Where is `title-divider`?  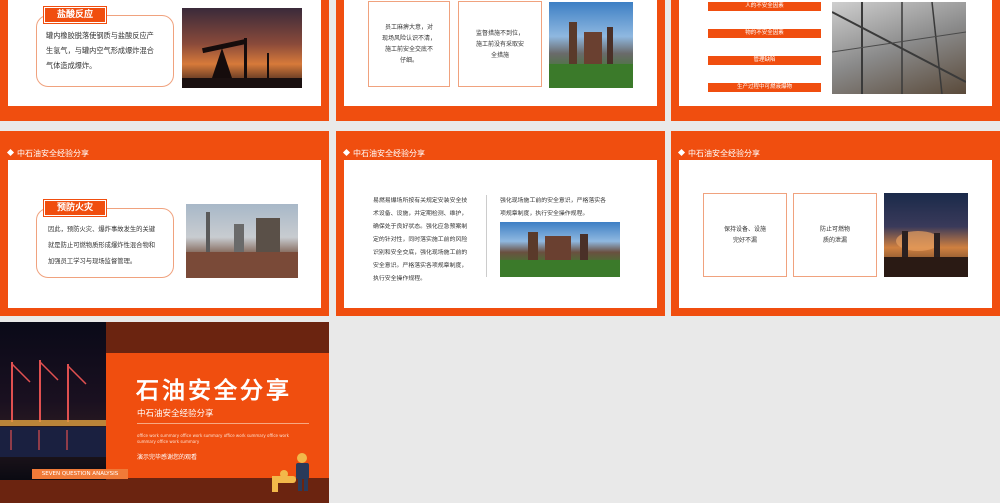
title-divider is located at coordinates (223, 423).